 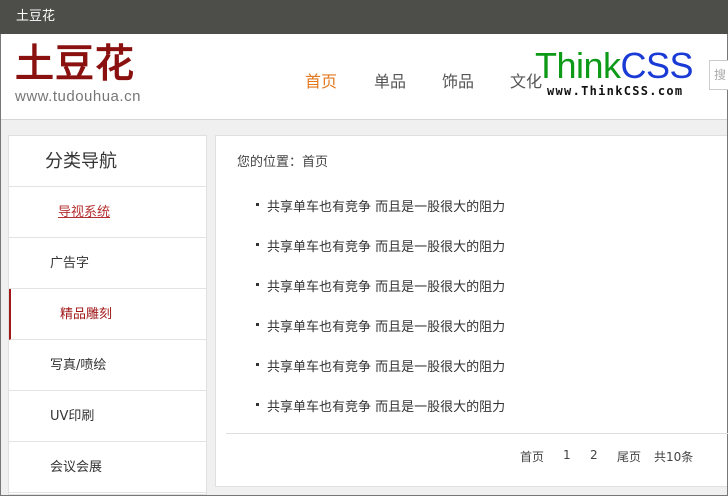 I want to click on sidebar-item-label: 会议会展, so click(x=76, y=467).